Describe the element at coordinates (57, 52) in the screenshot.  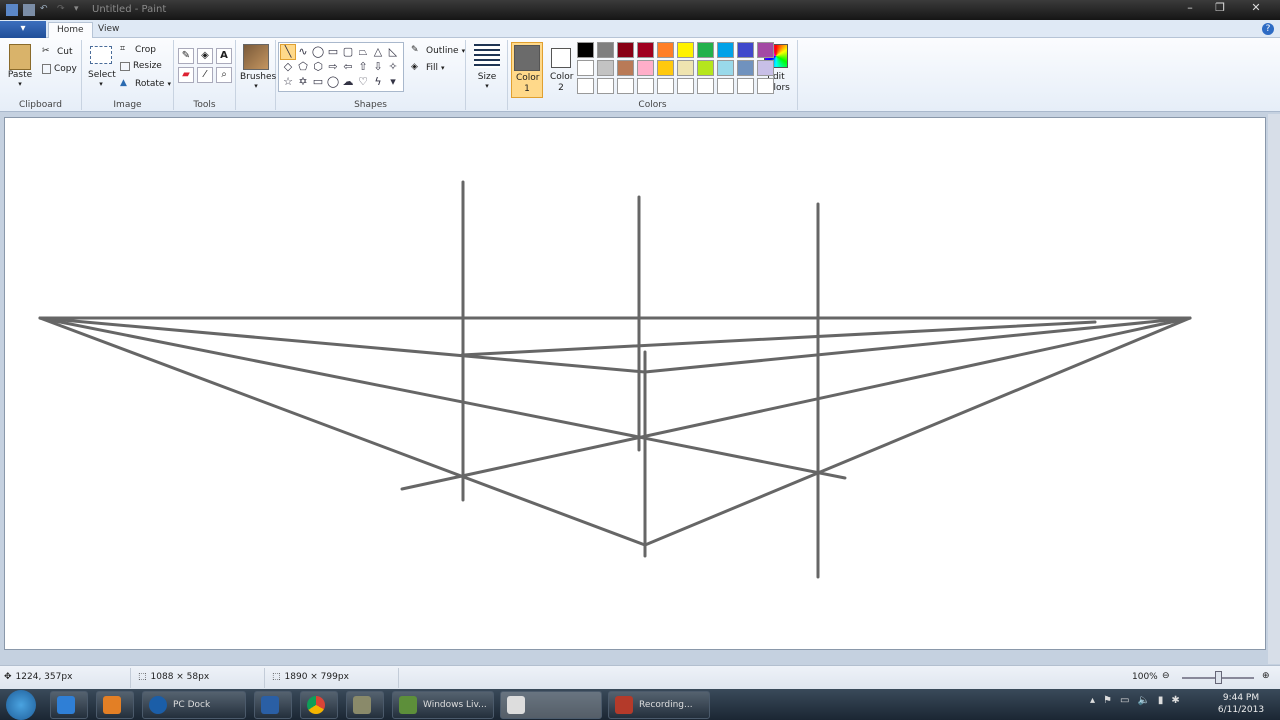
I see `cut-button: ✂ Cut` at that location.